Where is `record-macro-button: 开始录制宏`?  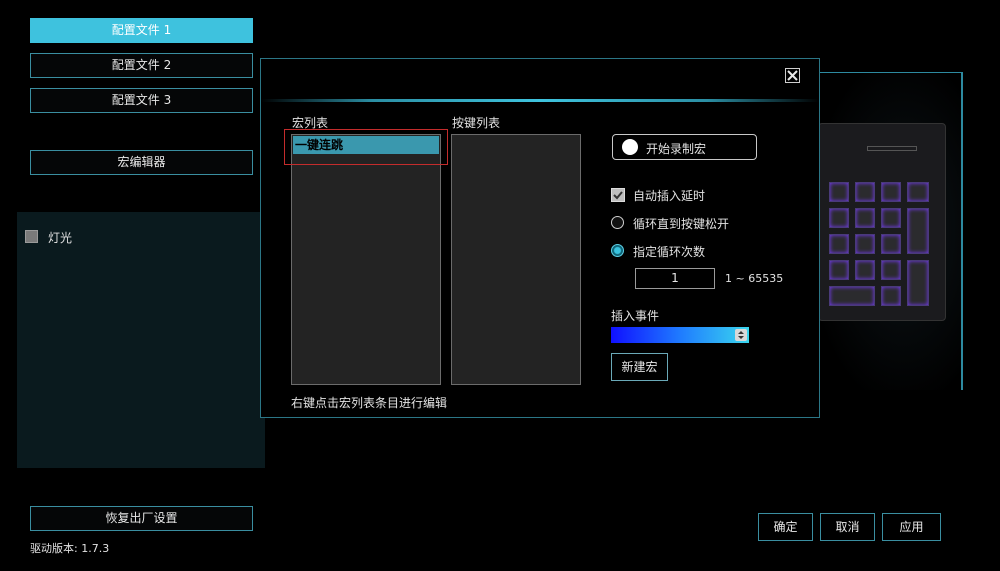
record-macro-button: 开始录制宏 is located at coordinates (684, 147).